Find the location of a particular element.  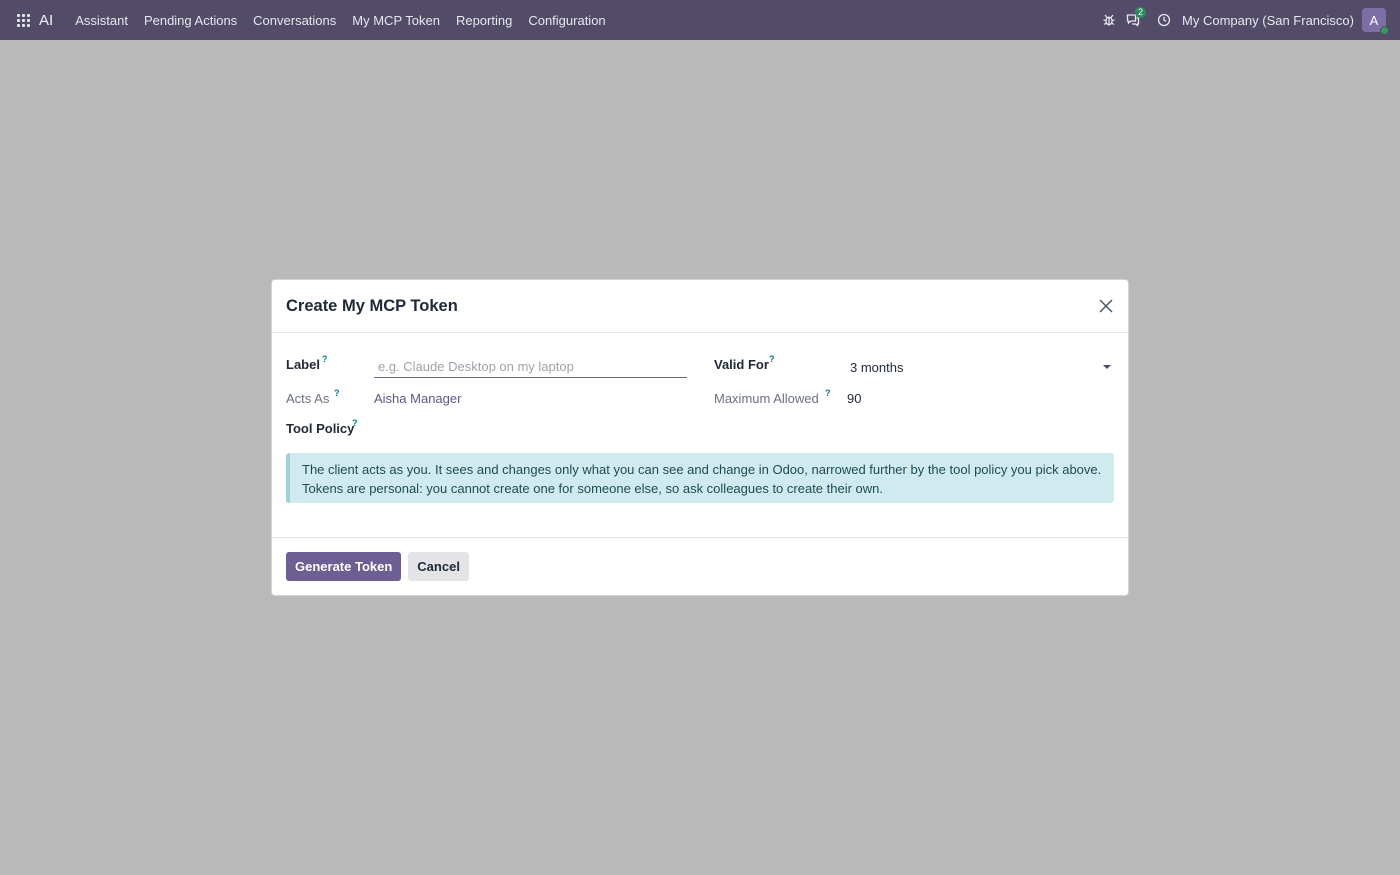

valid-for-help-icon: ? is located at coordinates (772, 359).